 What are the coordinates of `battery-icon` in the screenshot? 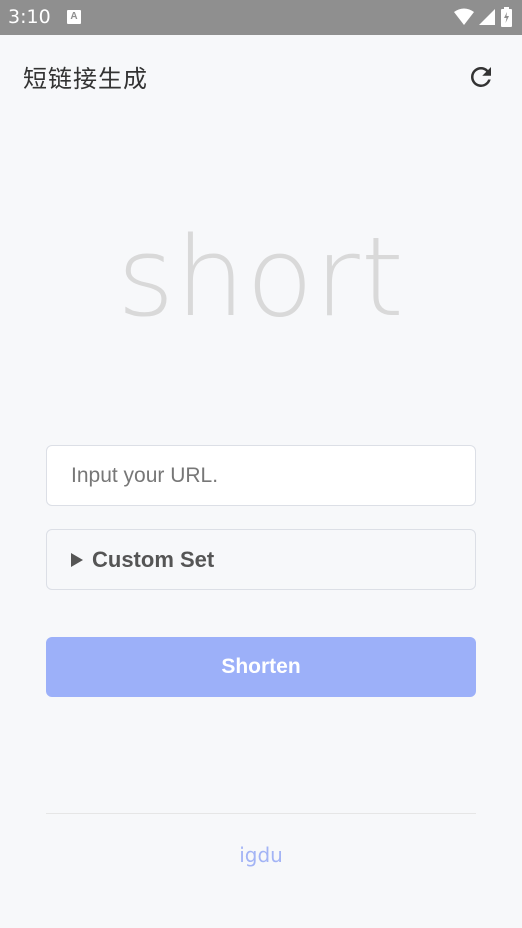 It's located at (506, 17).